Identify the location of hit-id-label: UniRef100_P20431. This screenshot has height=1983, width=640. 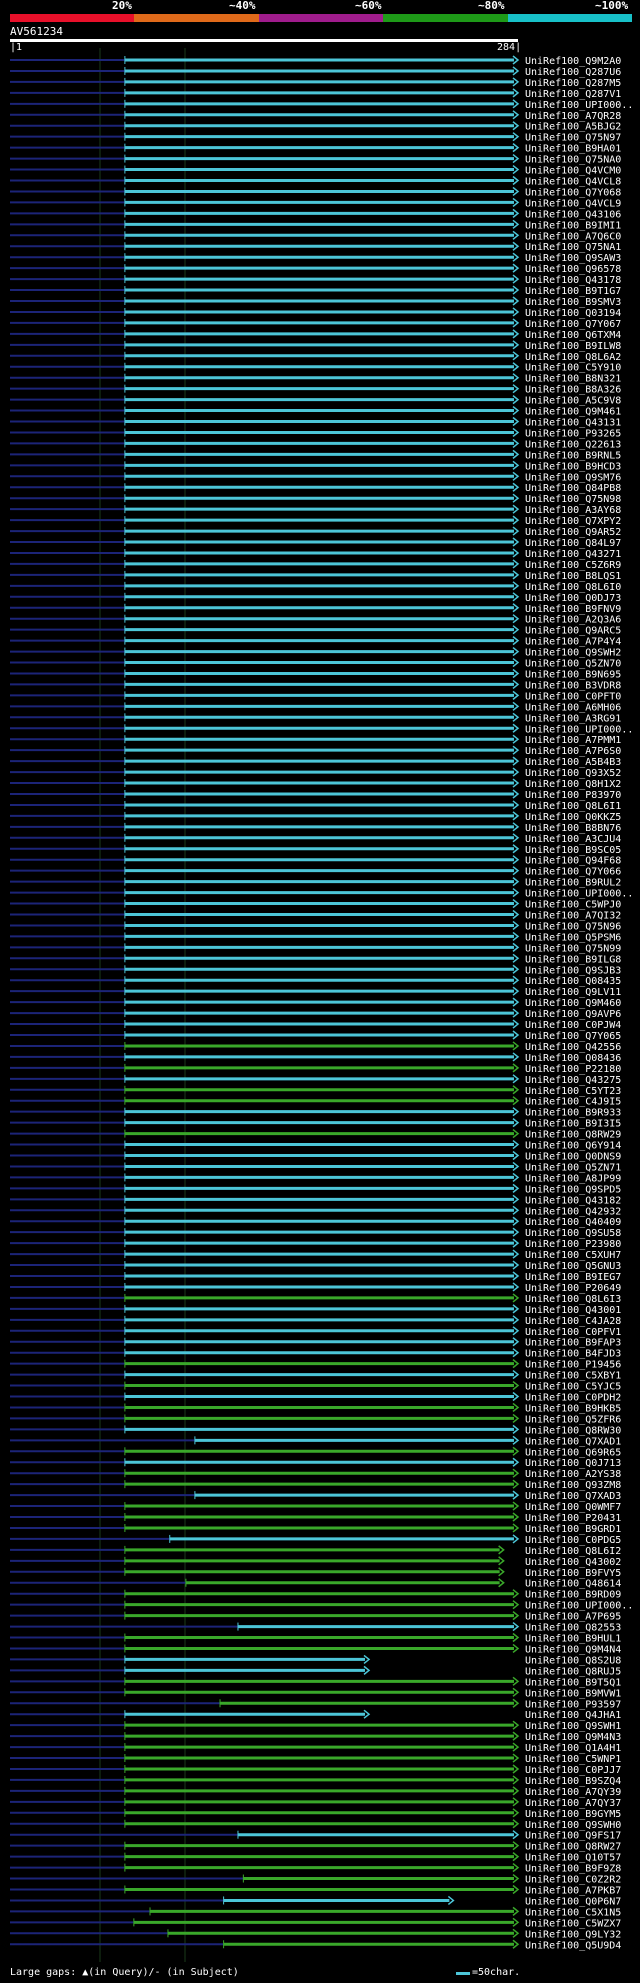
(573, 1518).